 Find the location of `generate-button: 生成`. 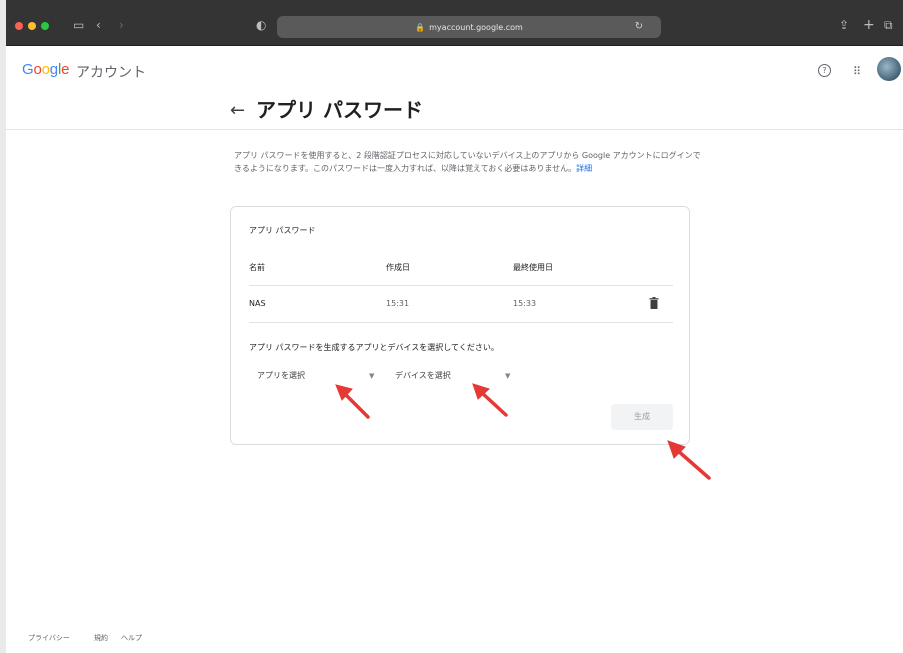

generate-button: 生成 is located at coordinates (642, 417).